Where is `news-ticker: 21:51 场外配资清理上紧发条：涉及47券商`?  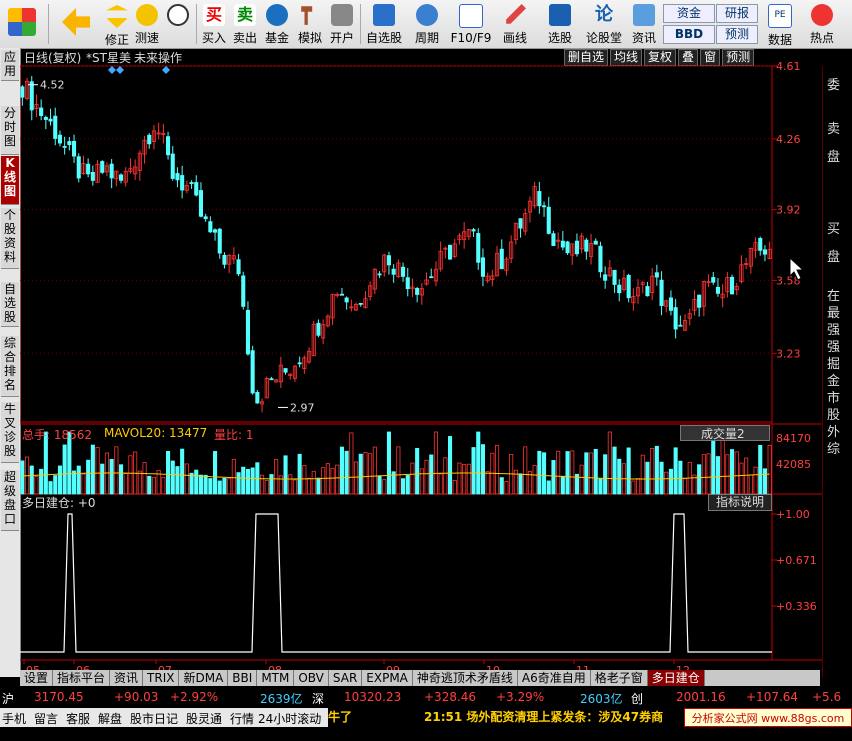
news-ticker: 21:51 场外配资清理上紧发条：涉及47券商 is located at coordinates (554, 717).